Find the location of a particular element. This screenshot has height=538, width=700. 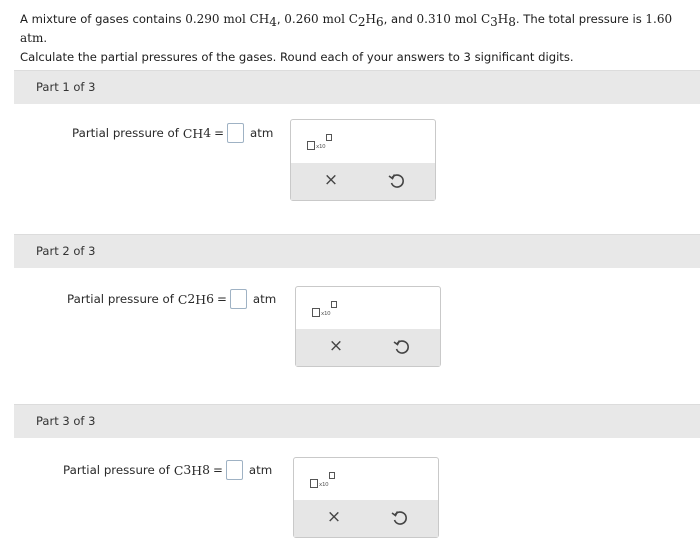

part-1-question: Partial pressure of CH 4 = atm is located at coordinates (172, 133).